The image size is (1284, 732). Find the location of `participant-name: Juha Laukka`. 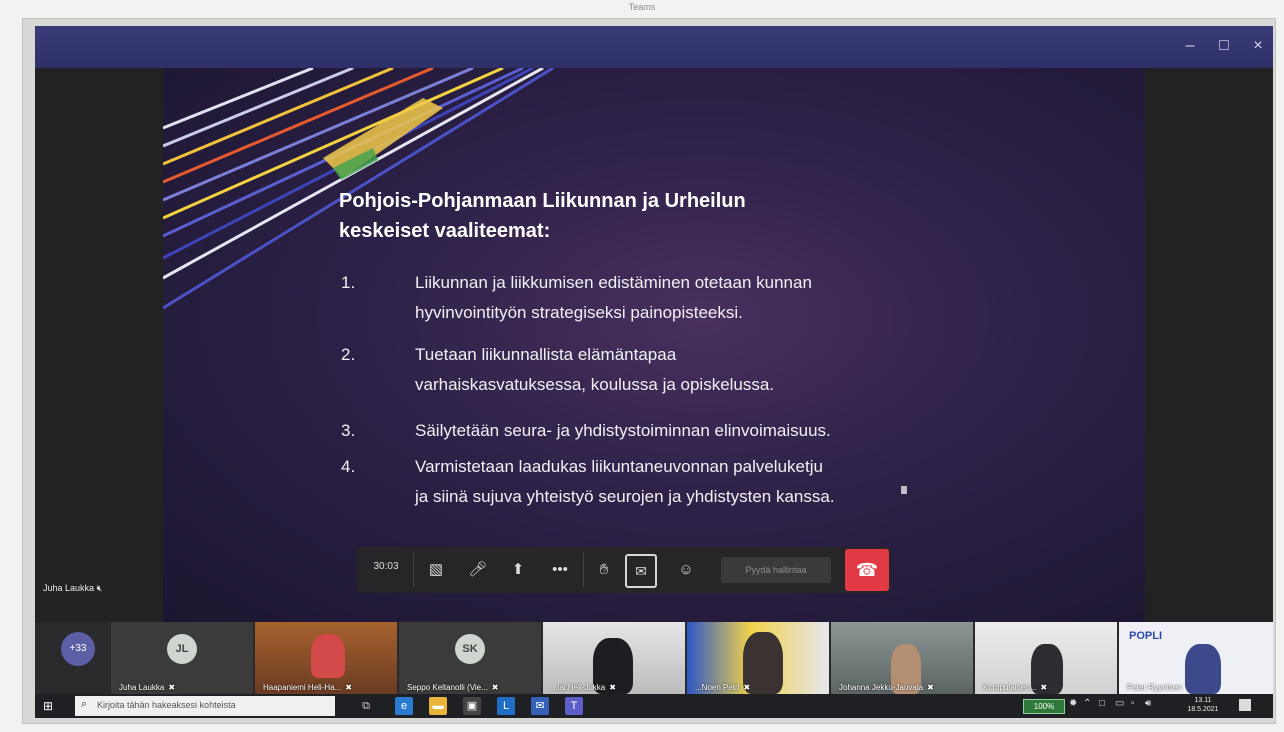

participant-name: Juha Laukka is located at coordinates (142, 687).